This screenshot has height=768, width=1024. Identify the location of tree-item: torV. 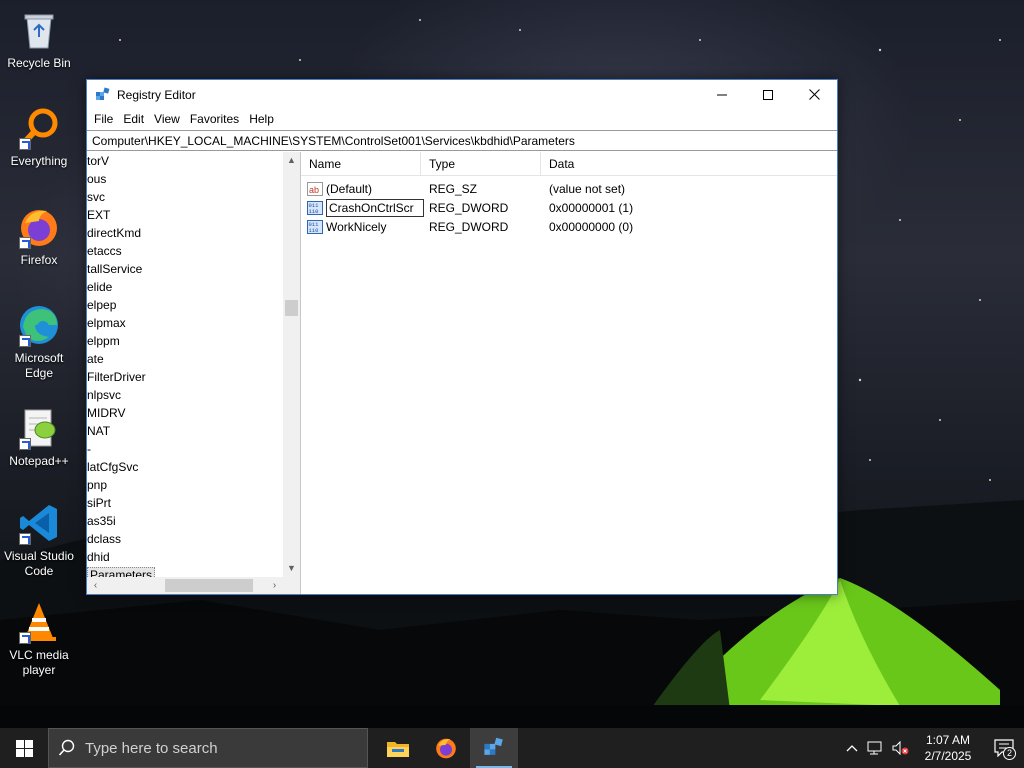
(185, 161).